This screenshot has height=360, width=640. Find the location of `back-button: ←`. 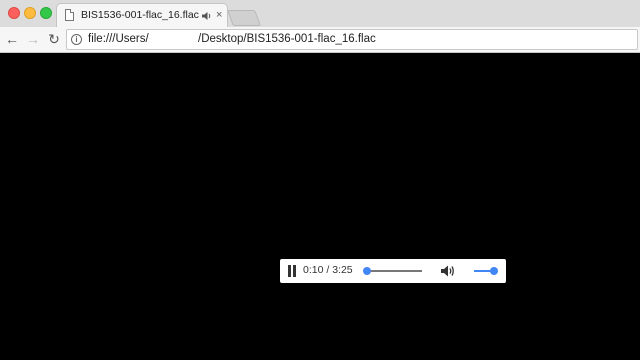

back-button: ← is located at coordinates (12, 39).